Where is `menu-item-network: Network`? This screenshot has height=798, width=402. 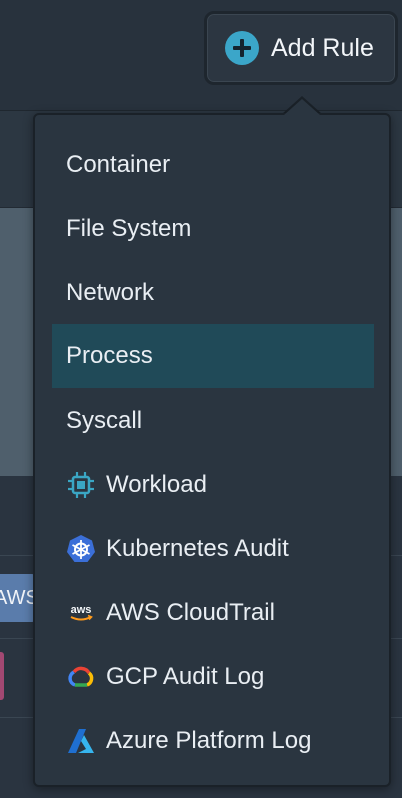
menu-item-network: Network is located at coordinates (213, 293).